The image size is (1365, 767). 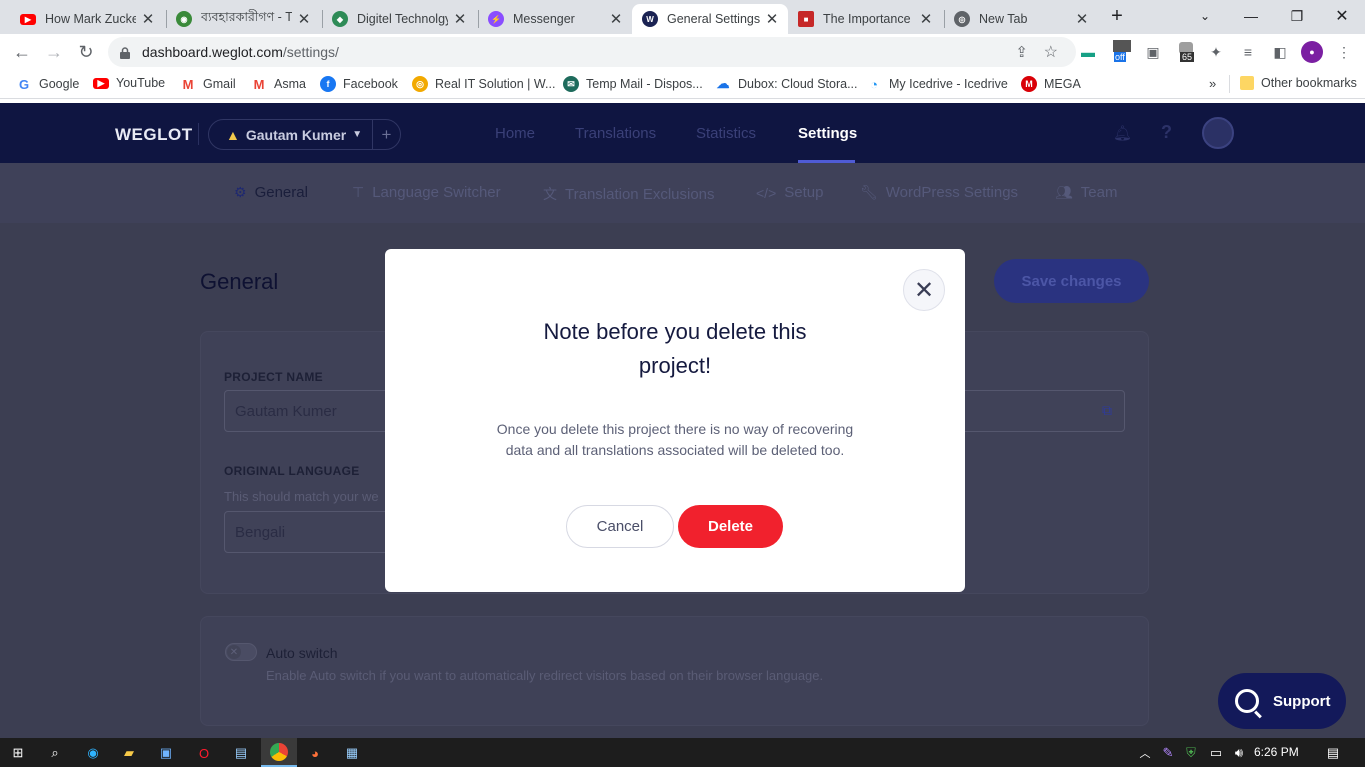 I want to click on other-bookmarks: Other bookmarks, so click(x=1298, y=83).